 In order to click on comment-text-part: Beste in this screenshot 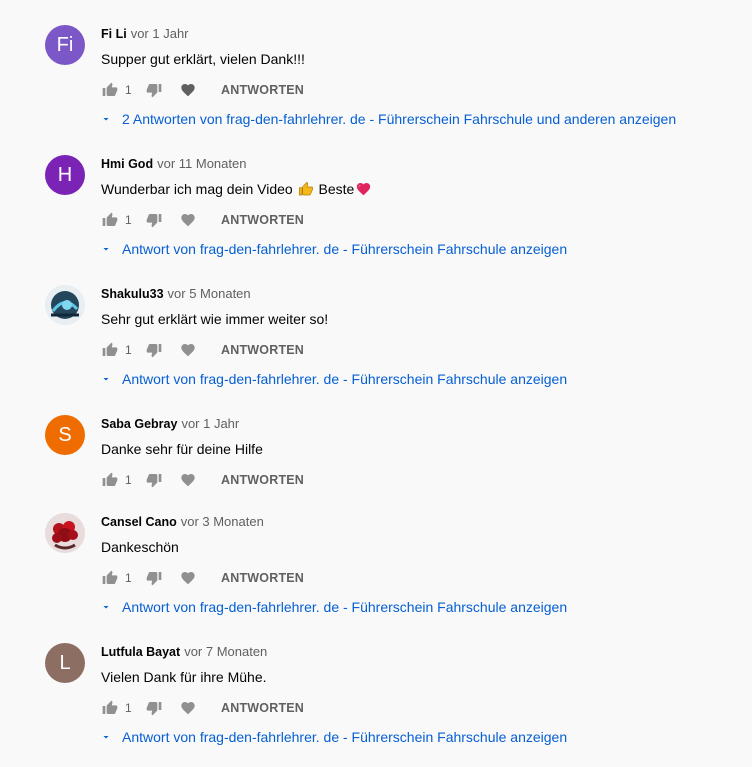, I will do `click(336, 189)`.